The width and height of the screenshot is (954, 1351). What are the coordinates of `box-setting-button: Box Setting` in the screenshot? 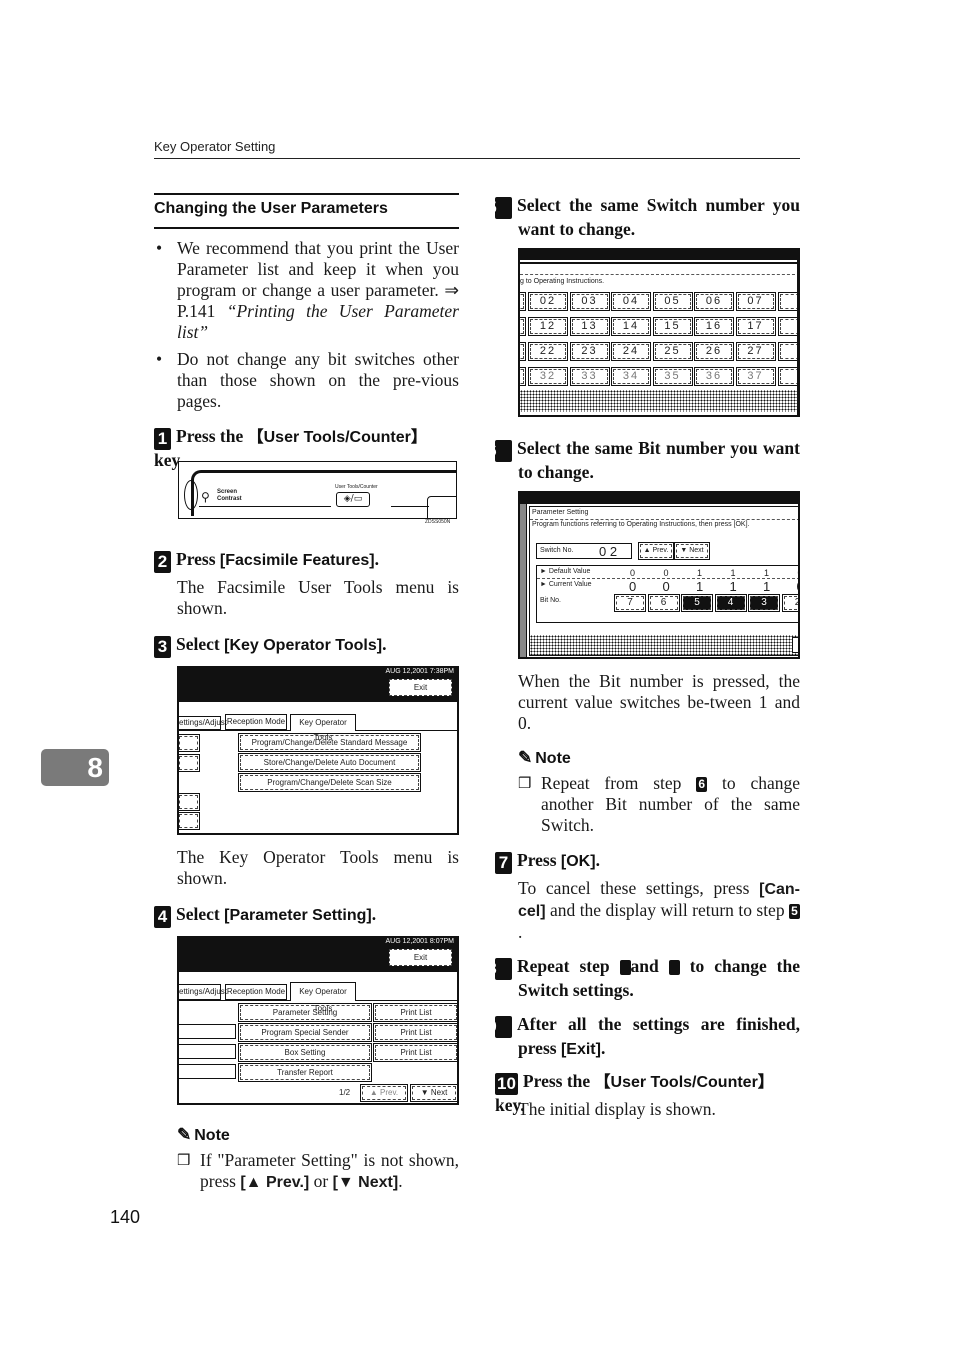 It's located at (305, 1052).